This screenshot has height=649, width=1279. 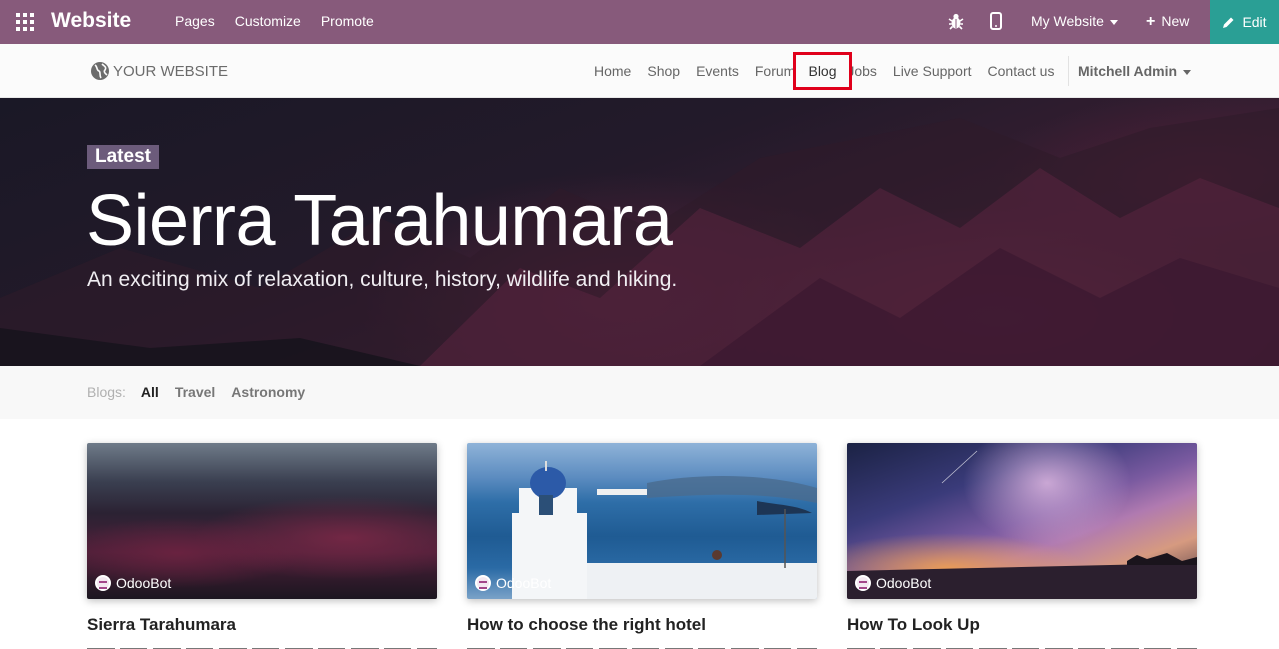 I want to click on nav-events: Events, so click(x=717, y=71).